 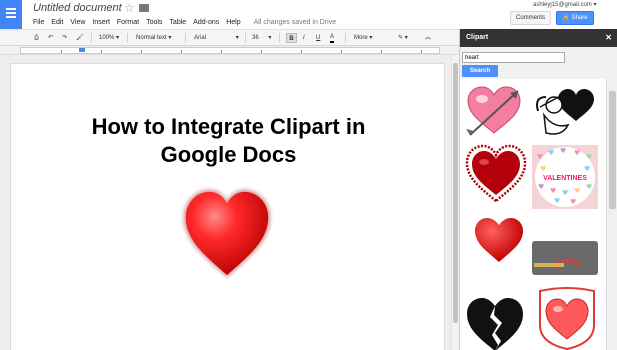 What do you see at coordinates (82, 50) in the screenshot?
I see `indent-marker` at bounding box center [82, 50].